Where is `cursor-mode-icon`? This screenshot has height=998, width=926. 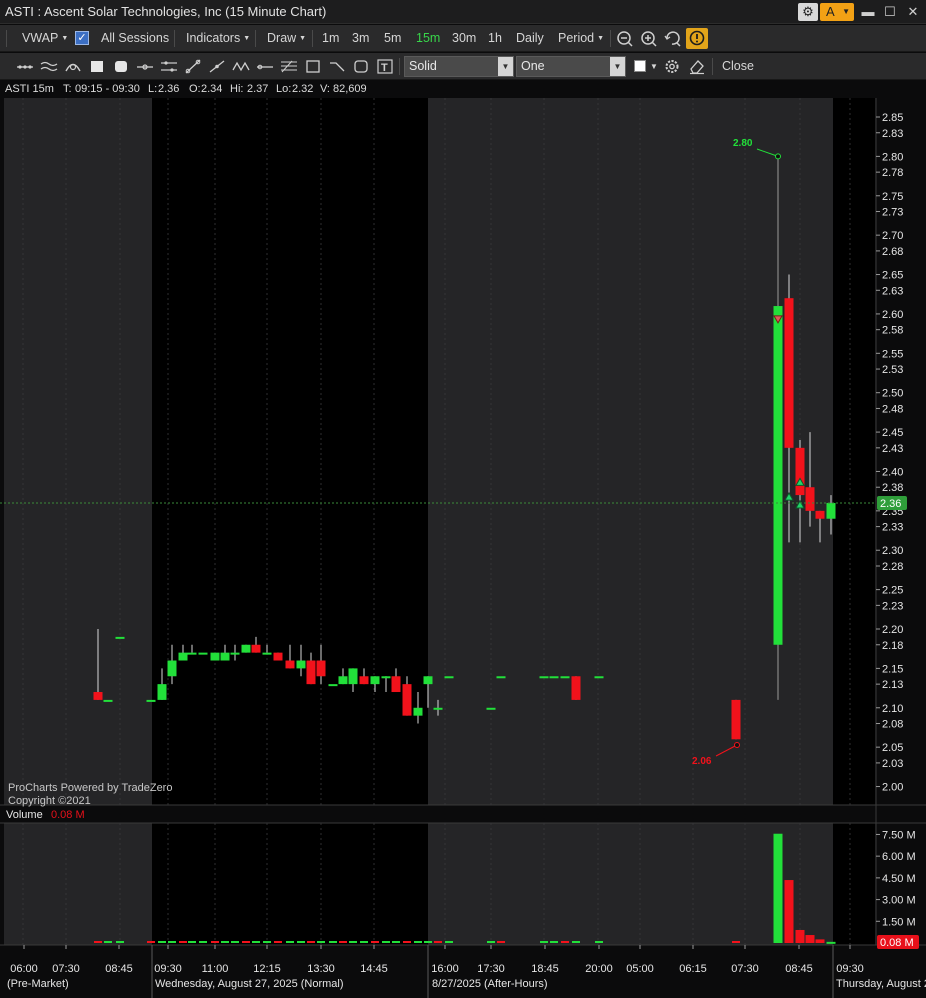
cursor-mode-icon is located at coordinates (697, 38).